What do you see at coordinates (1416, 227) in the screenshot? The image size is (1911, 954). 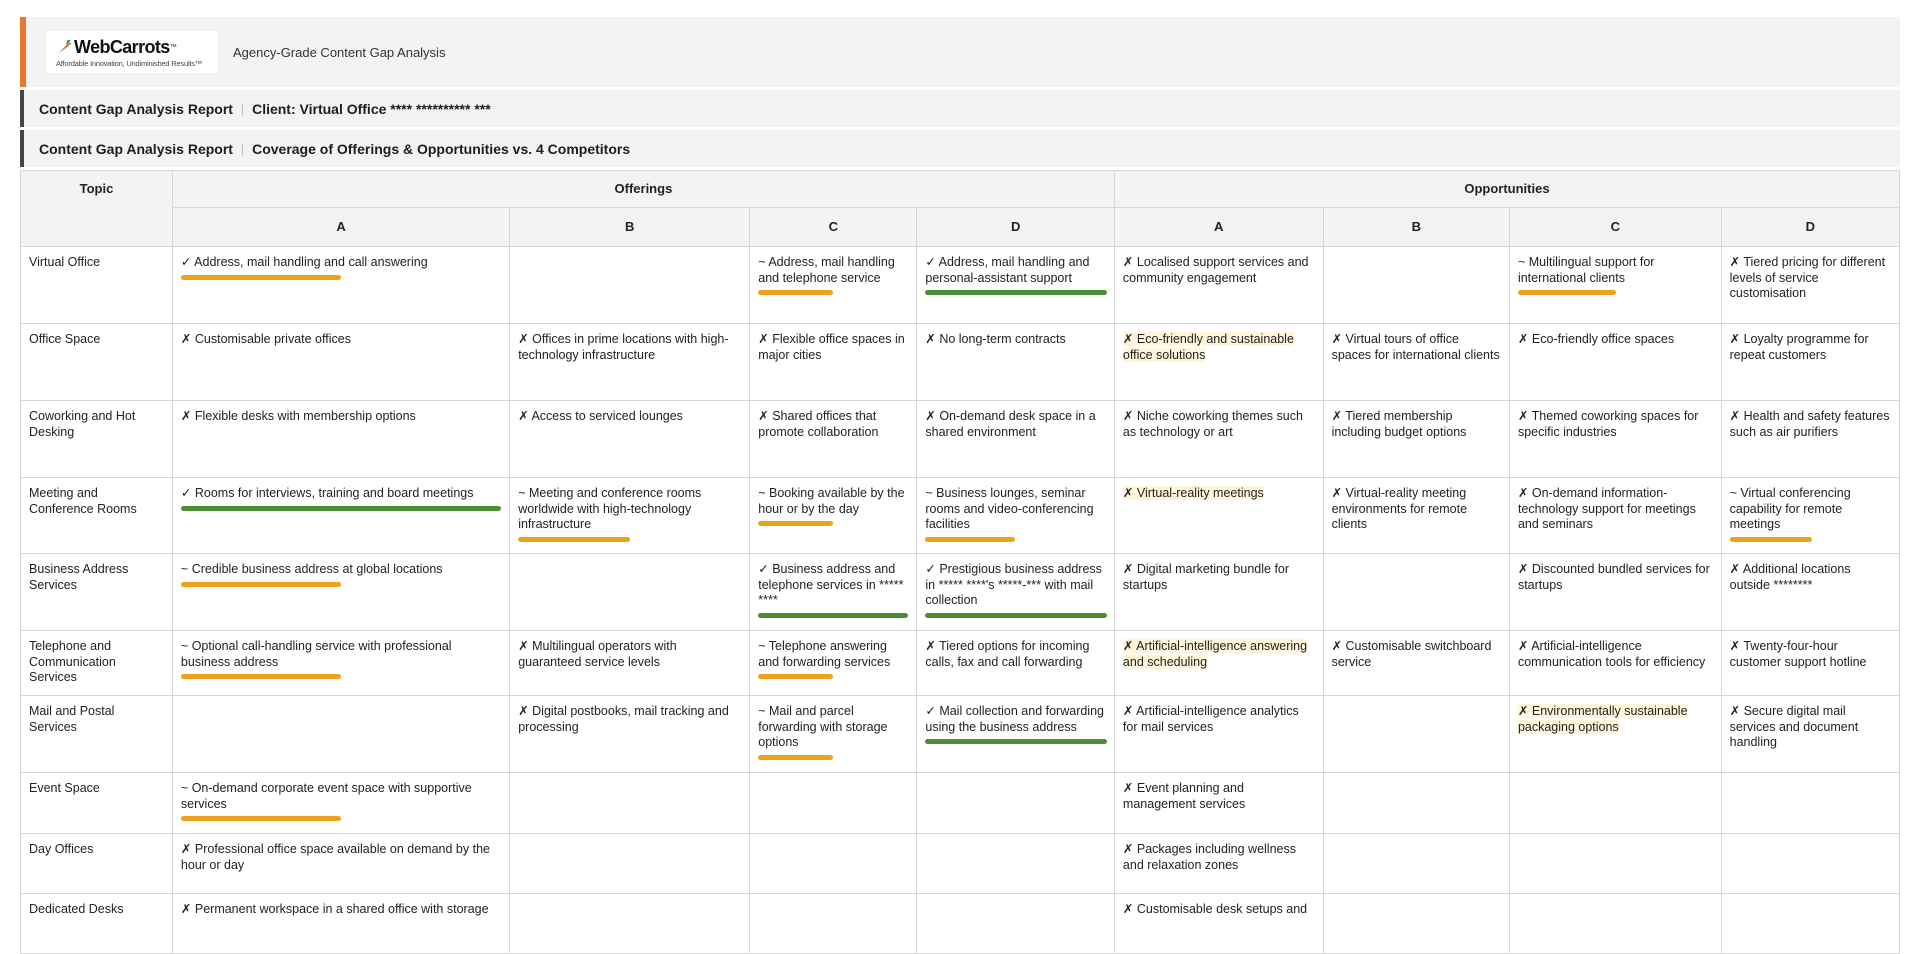 I see `opportunities-competitor-b-header: B` at bounding box center [1416, 227].